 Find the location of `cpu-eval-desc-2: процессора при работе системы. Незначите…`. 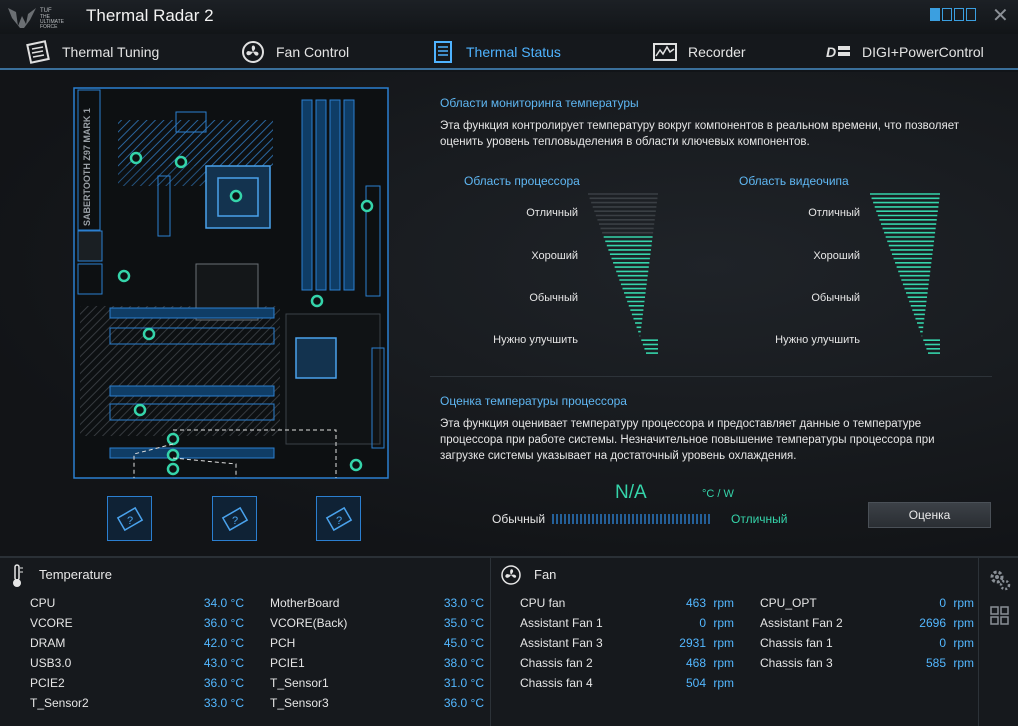

cpu-eval-desc-2: процессора при работе системы. Незначите… is located at coordinates (687, 440).